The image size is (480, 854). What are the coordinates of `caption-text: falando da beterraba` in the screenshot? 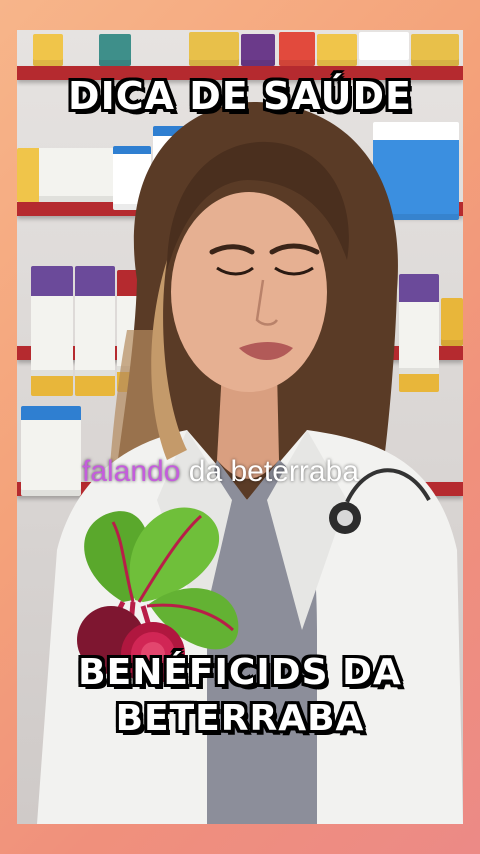 It's located at (220, 472).